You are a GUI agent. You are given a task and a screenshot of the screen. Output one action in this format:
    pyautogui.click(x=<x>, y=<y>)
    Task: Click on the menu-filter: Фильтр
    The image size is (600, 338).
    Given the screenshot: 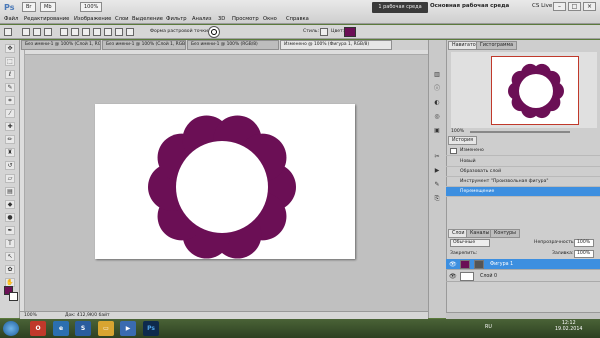 What is the action you would take?
    pyautogui.click(x=176, y=19)
    